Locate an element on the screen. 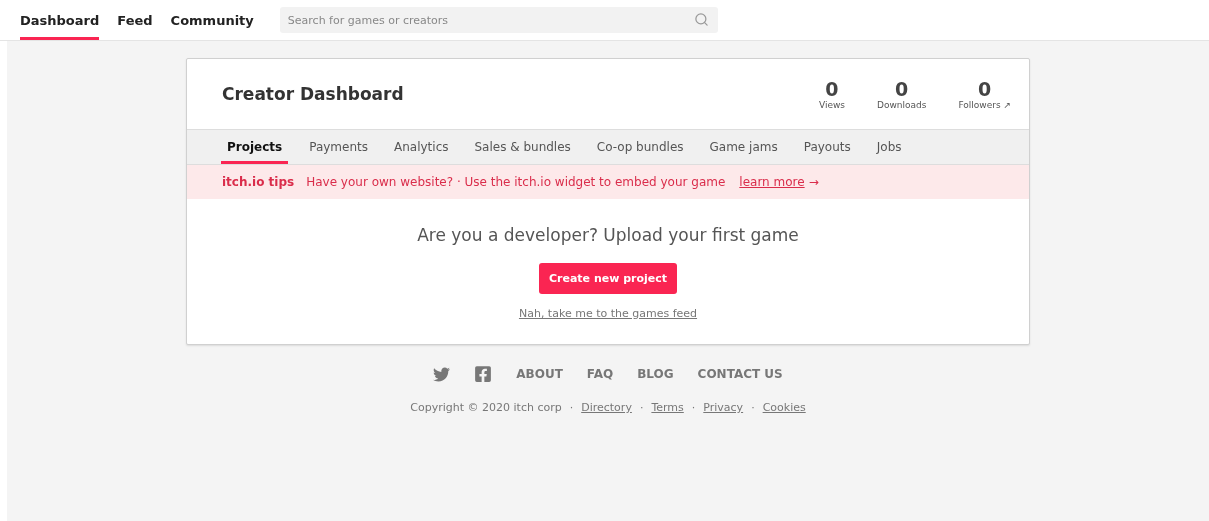 The image size is (1209, 521). search-icon is located at coordinates (701, 19).